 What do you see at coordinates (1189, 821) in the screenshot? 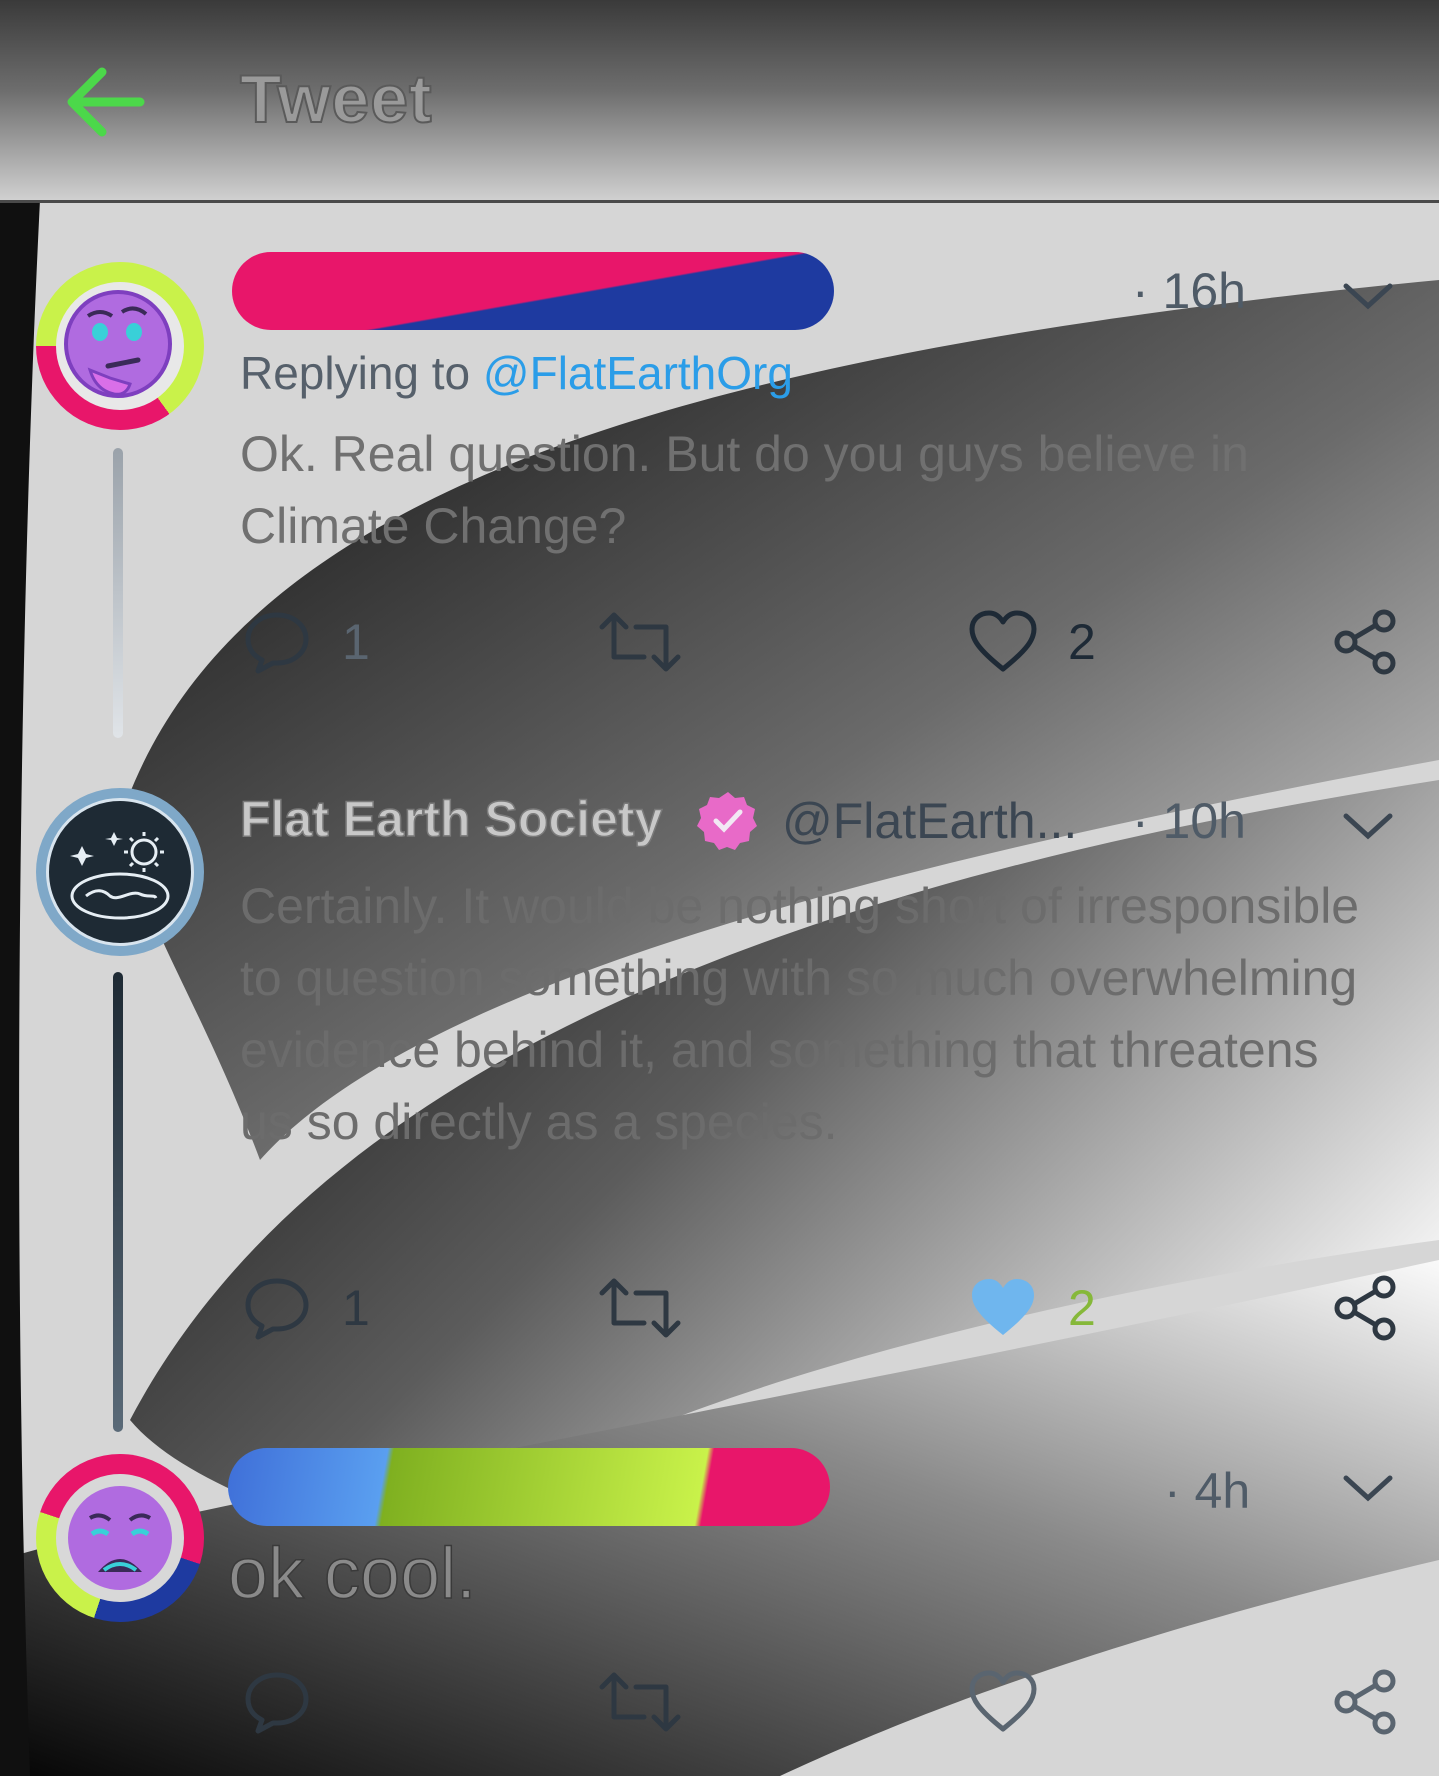
I see `tweet-time: · 10h` at bounding box center [1189, 821].